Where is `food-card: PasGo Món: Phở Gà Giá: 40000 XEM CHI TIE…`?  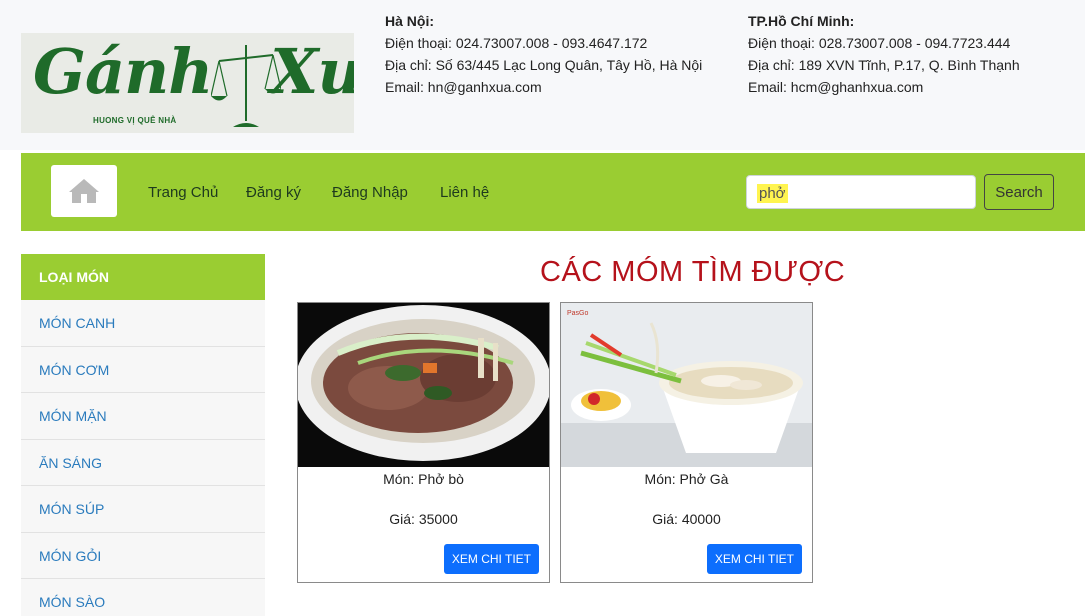 food-card: PasGo Món: Phở Gà Giá: 40000 XEM CHI TIE… is located at coordinates (686, 442).